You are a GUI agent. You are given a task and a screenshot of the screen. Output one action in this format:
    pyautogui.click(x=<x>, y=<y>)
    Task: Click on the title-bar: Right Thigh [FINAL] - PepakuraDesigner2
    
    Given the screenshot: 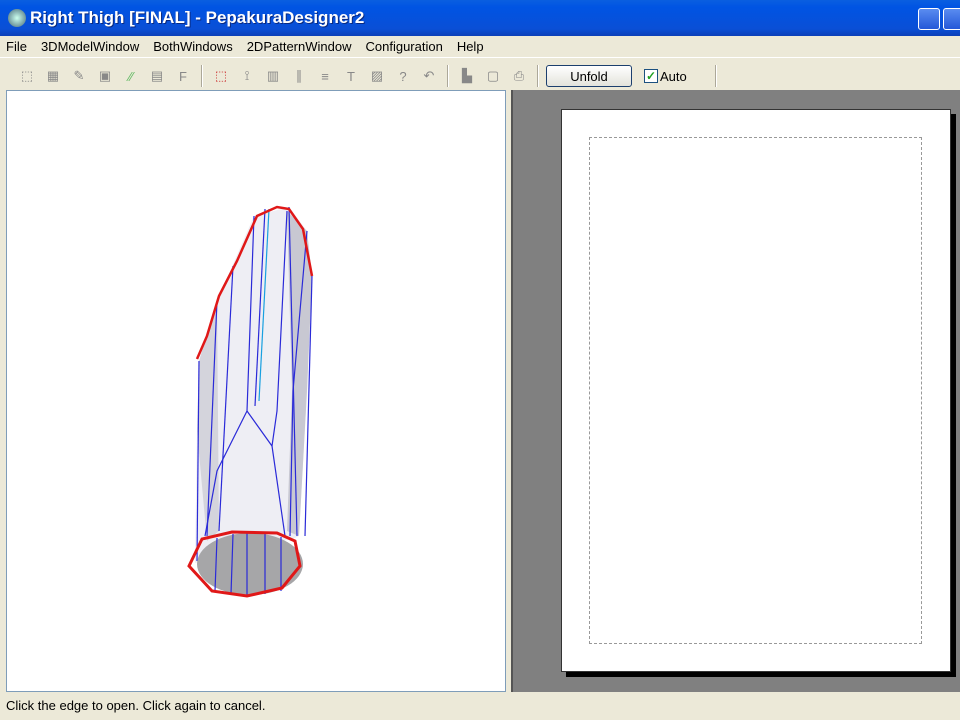 What is the action you would take?
    pyautogui.click(x=480, y=18)
    